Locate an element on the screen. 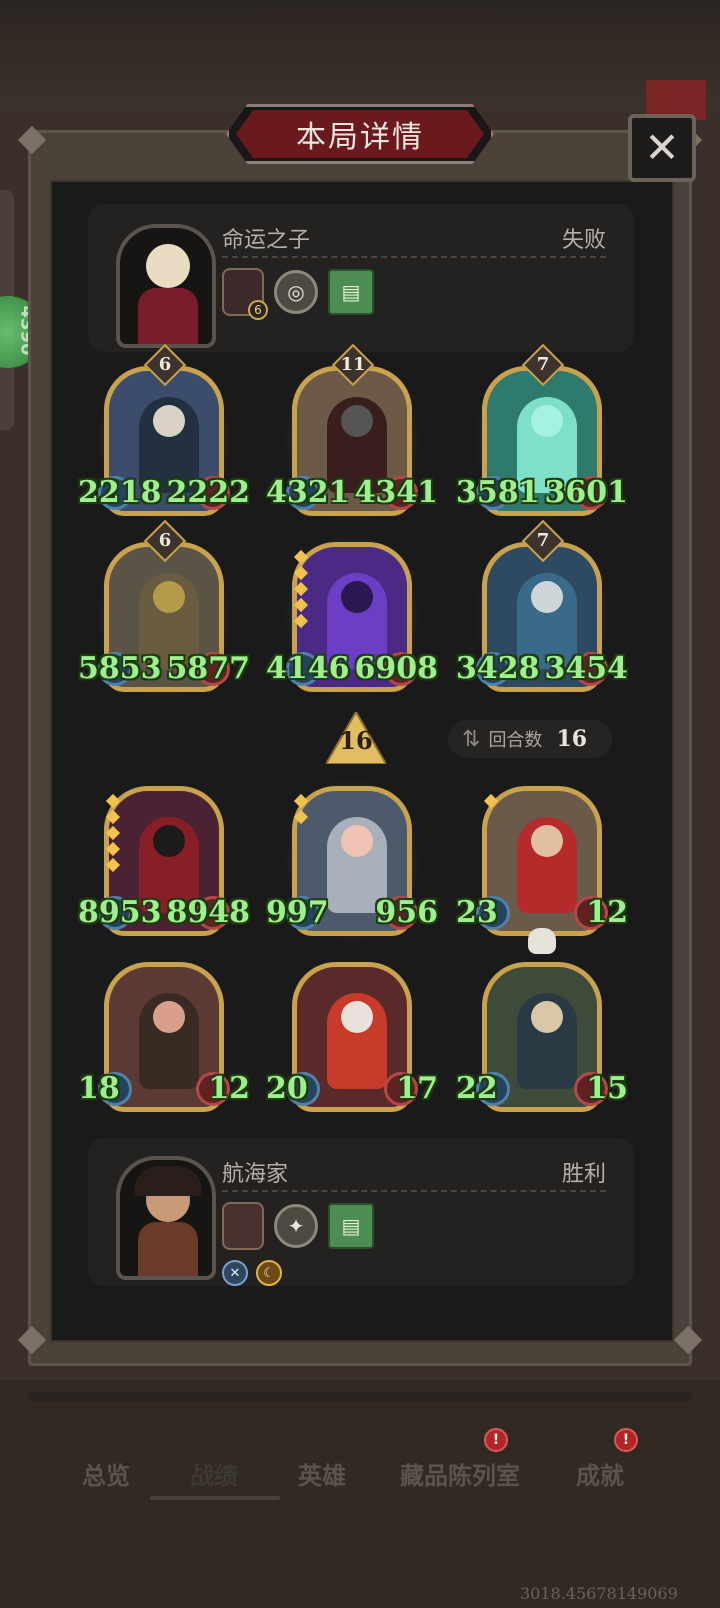 This screenshot has height=1608, width=720. page-title: 本局详情 is located at coordinates (360, 137).